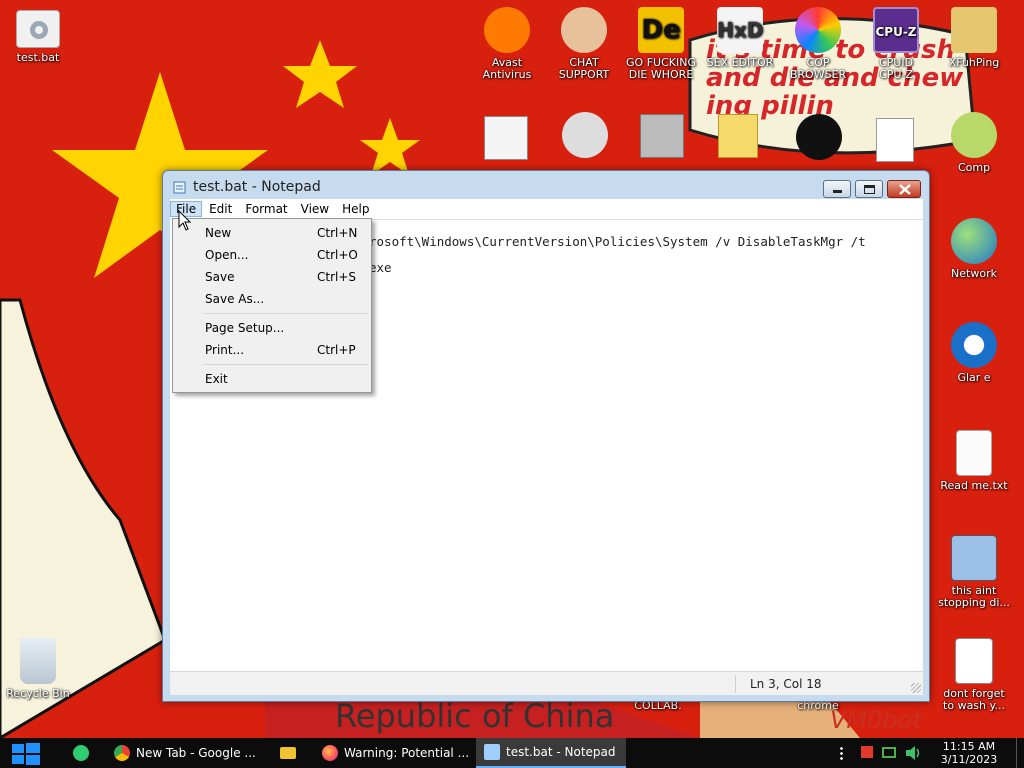 This screenshot has height=768, width=1024. Describe the element at coordinates (974, 377) in the screenshot. I see `desktop-icon-label: Glar e` at that location.